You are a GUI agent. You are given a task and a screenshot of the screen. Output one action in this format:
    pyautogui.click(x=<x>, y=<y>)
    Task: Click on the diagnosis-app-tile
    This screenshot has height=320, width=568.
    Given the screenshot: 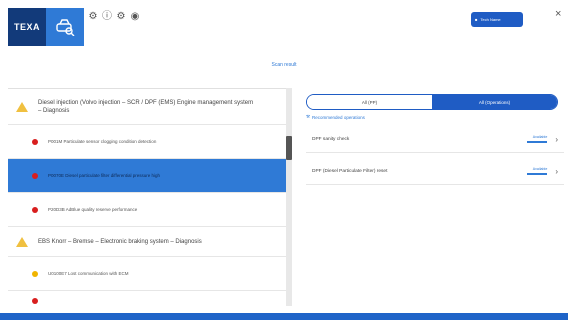 What is the action you would take?
    pyautogui.click(x=65, y=27)
    